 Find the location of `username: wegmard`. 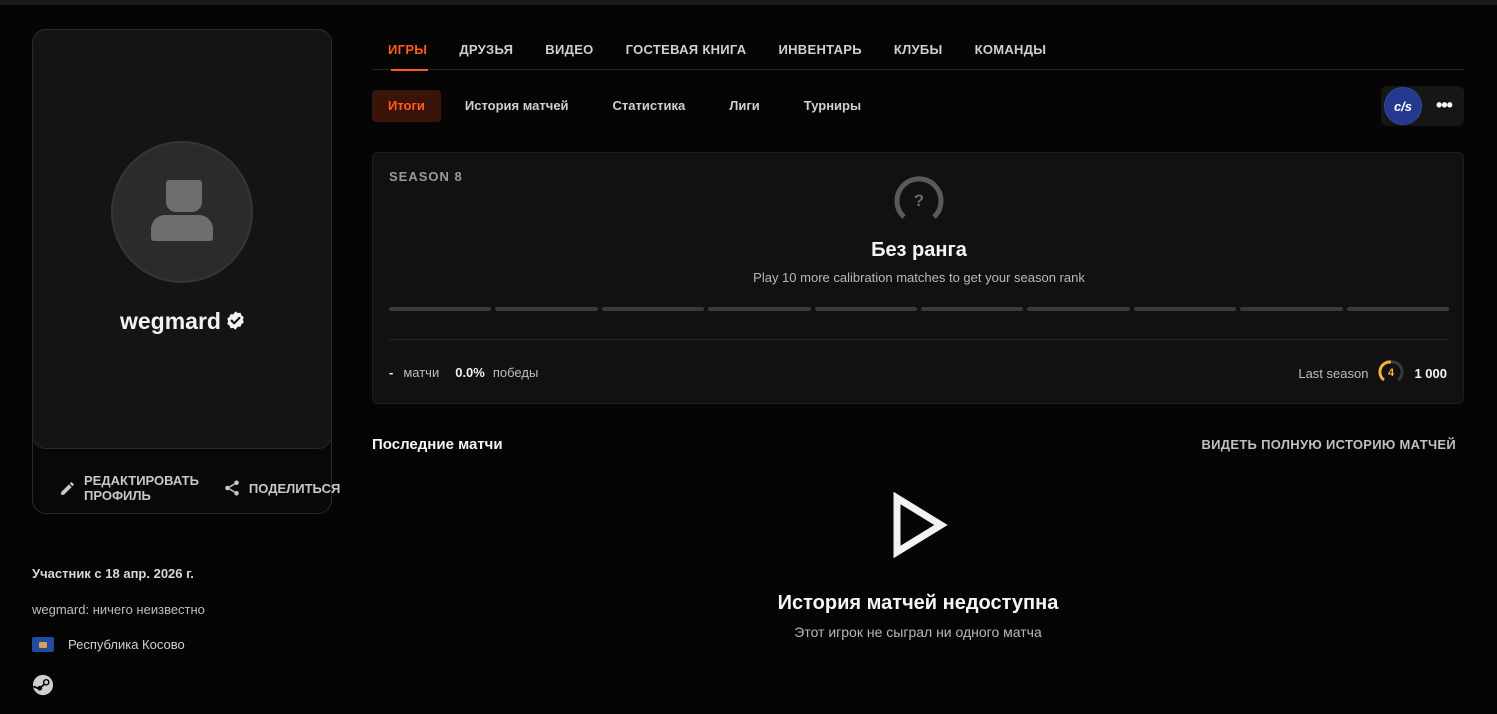

username: wegmard is located at coordinates (170, 321).